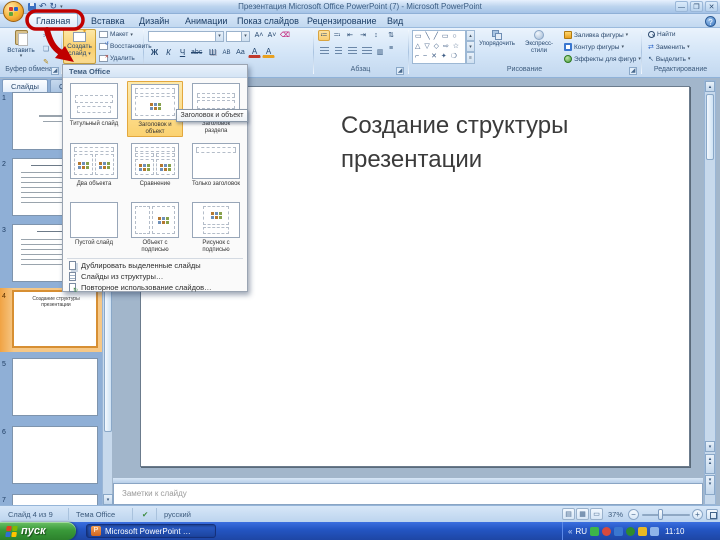  I want to click on layout-comparison: Сравнение, so click(155, 169).